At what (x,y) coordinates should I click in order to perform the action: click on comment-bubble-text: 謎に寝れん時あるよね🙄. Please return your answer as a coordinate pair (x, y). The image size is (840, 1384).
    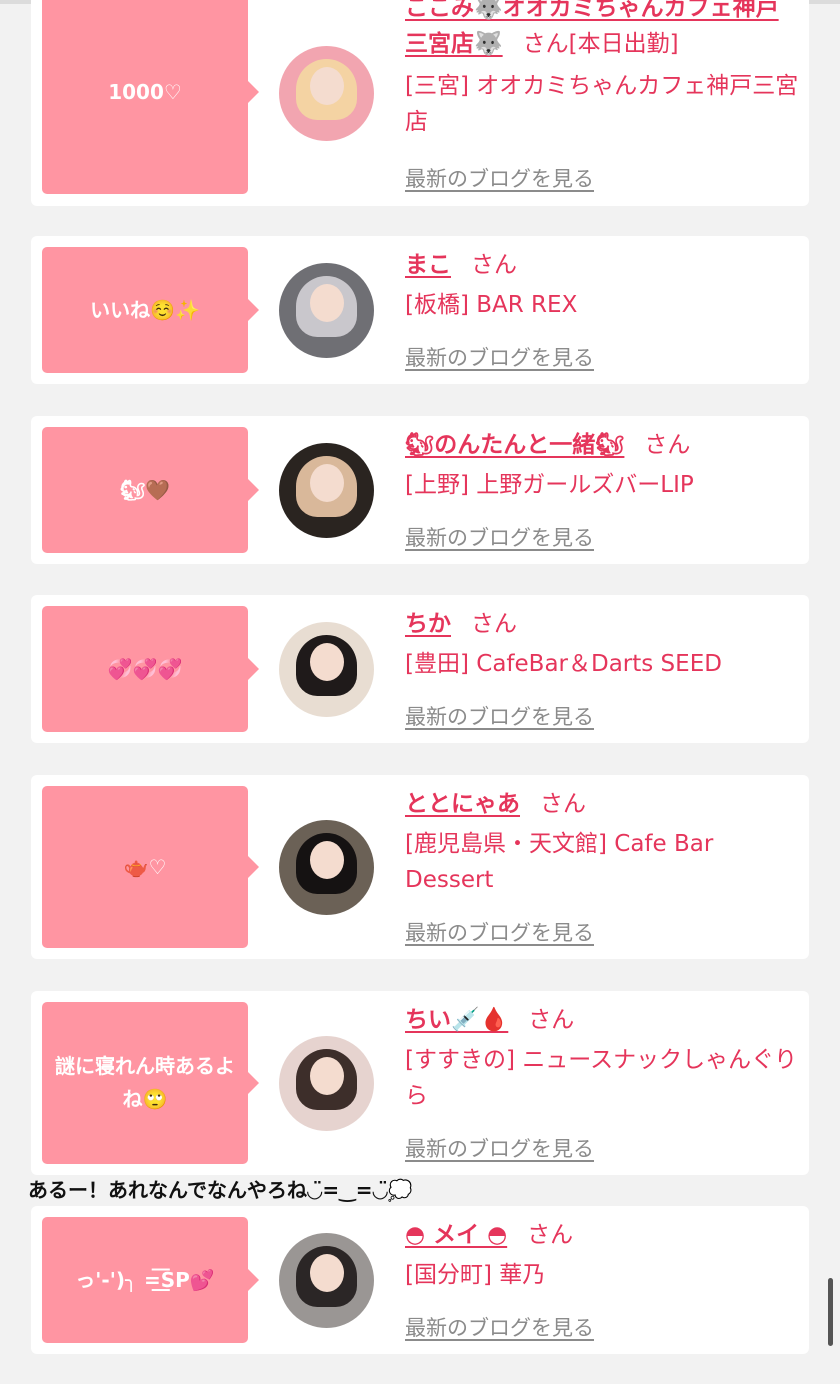
    Looking at the image, I should click on (145, 1082).